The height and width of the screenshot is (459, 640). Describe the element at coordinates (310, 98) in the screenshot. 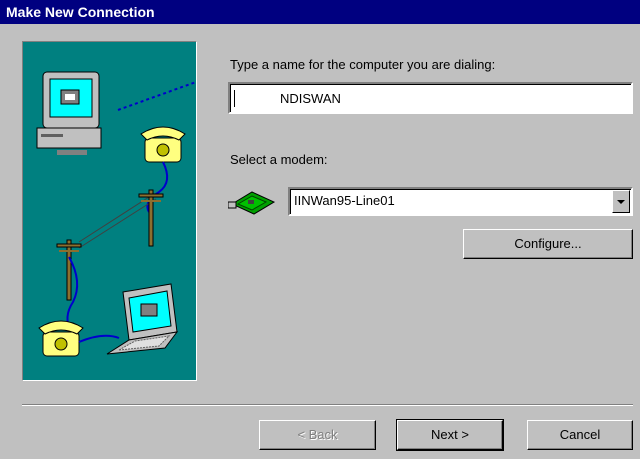

I see `computer-name-value: NDISWAN` at that location.